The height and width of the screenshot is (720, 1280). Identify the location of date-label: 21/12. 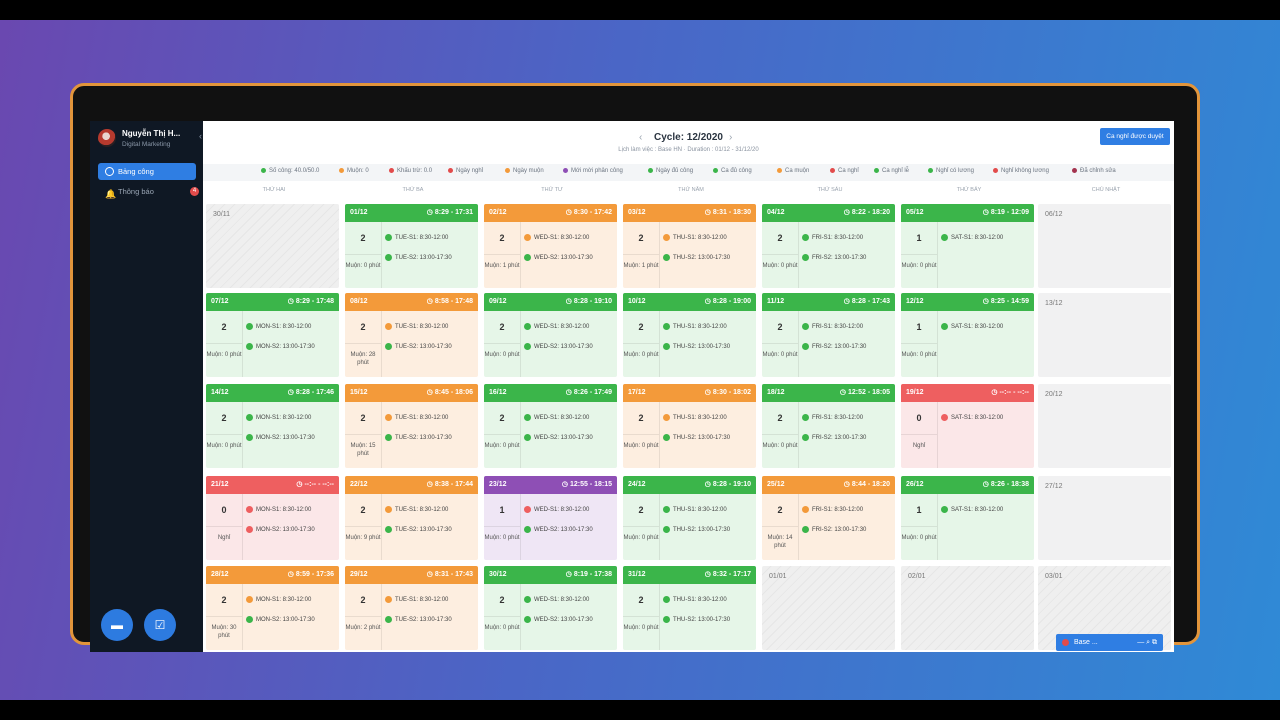
(220, 484).